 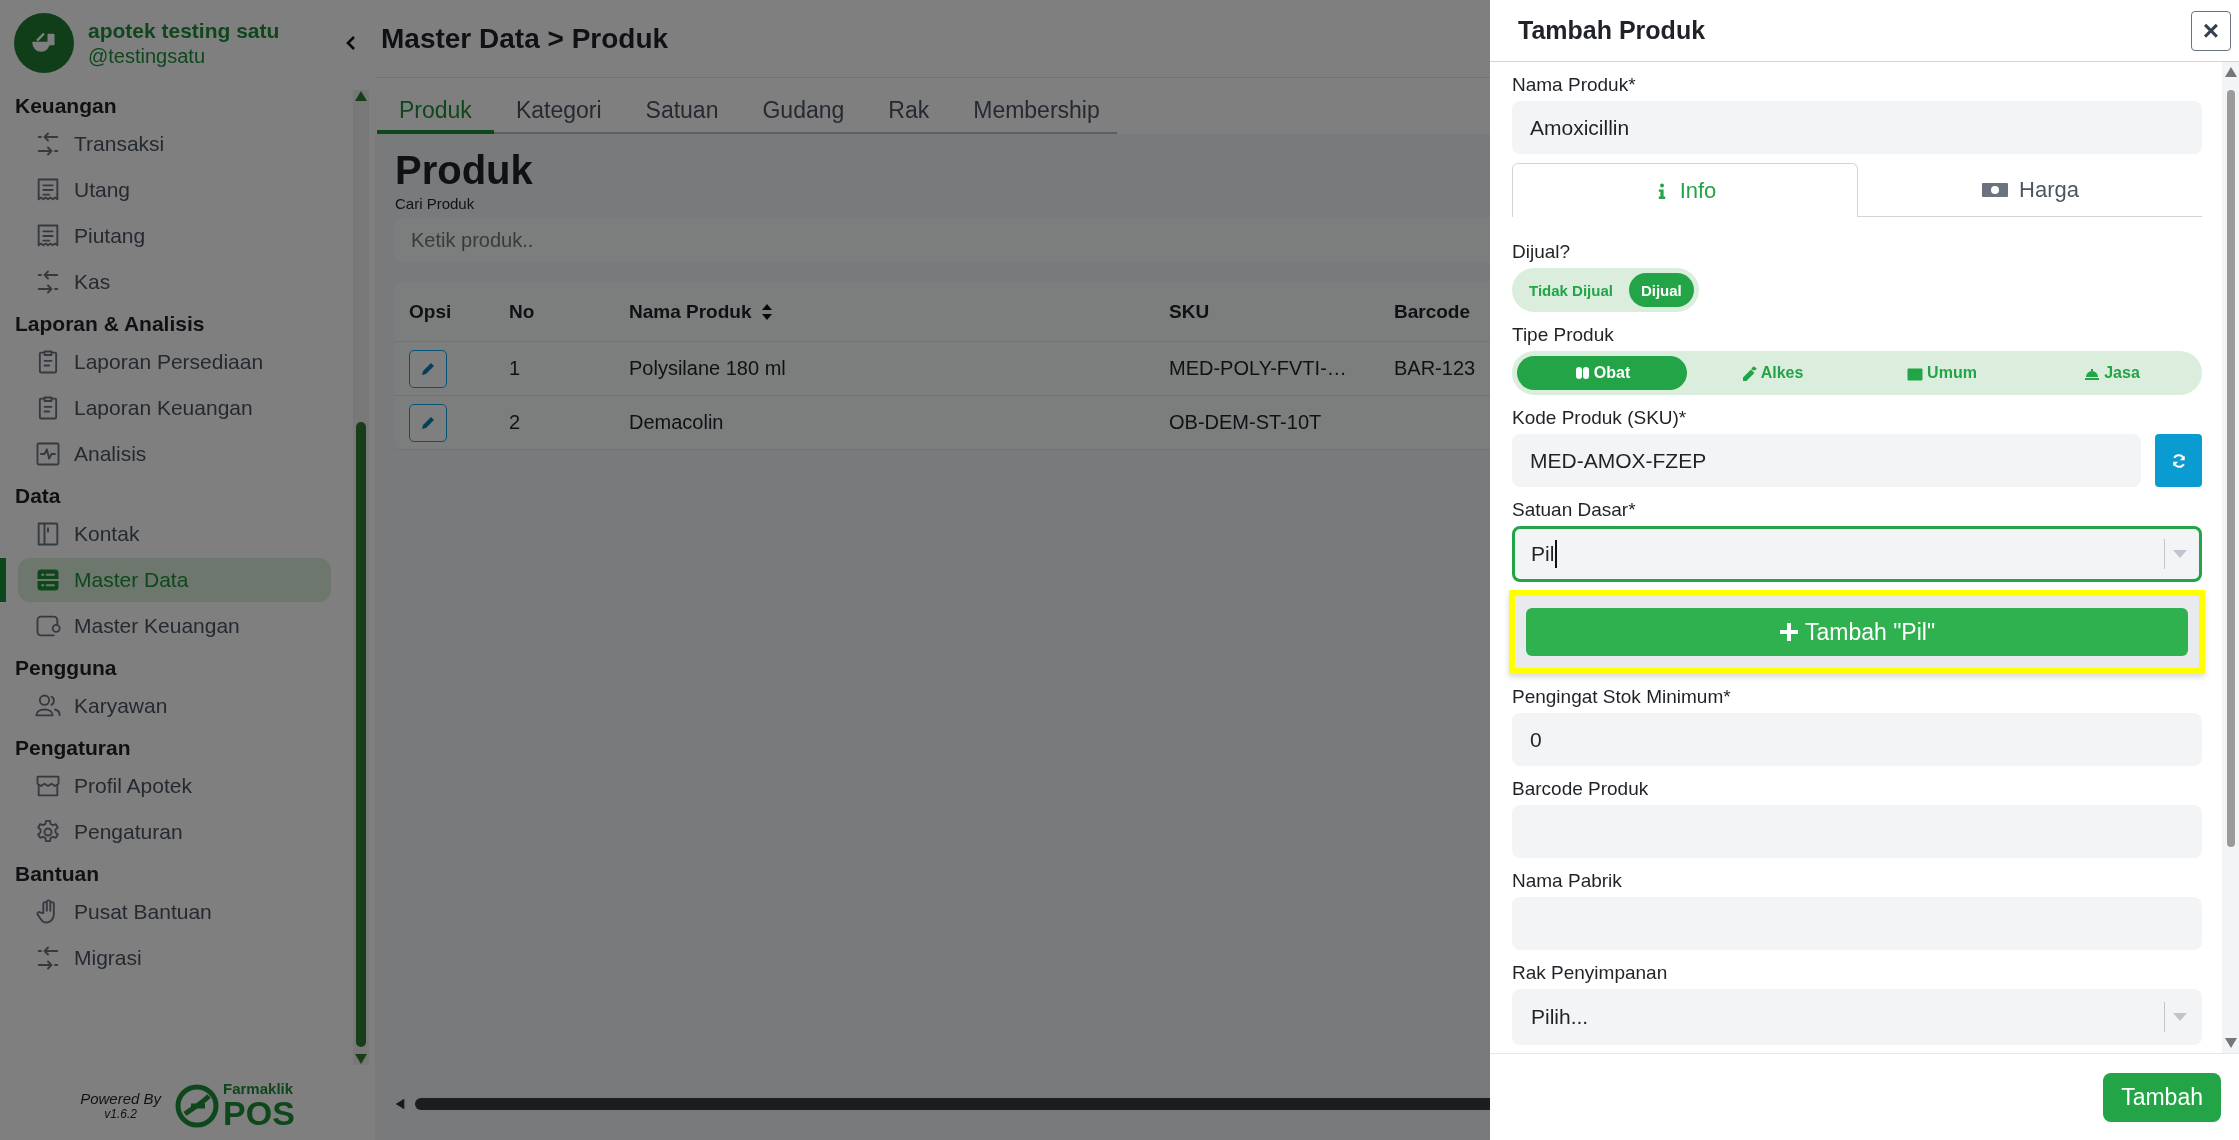 I want to click on brand-name: POS, so click(x=259, y=1113).